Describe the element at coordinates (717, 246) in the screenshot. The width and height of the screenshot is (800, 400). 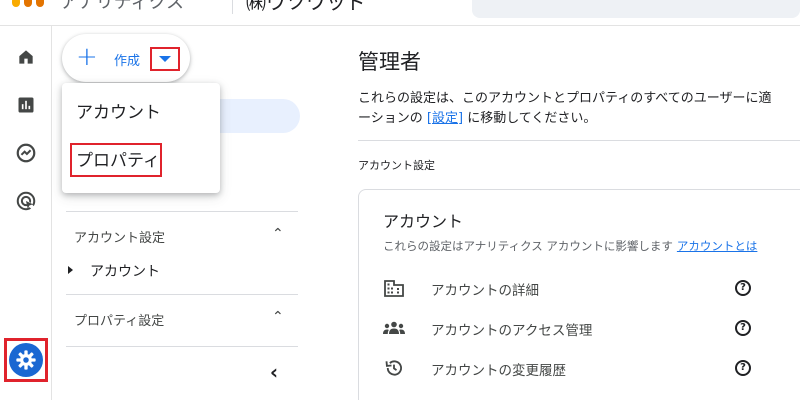
I see `what-is-account-link: アカウントとは` at that location.